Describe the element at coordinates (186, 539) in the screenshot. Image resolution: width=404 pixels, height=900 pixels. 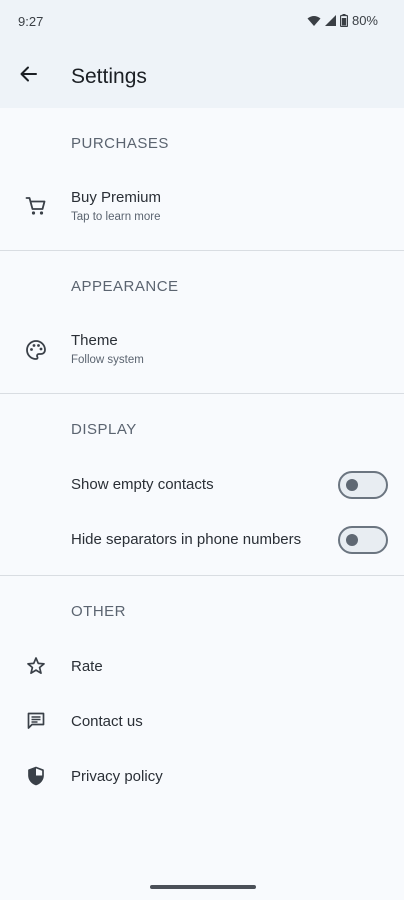
I see `hide-separators-label: Hide separators in phone numbers` at that location.